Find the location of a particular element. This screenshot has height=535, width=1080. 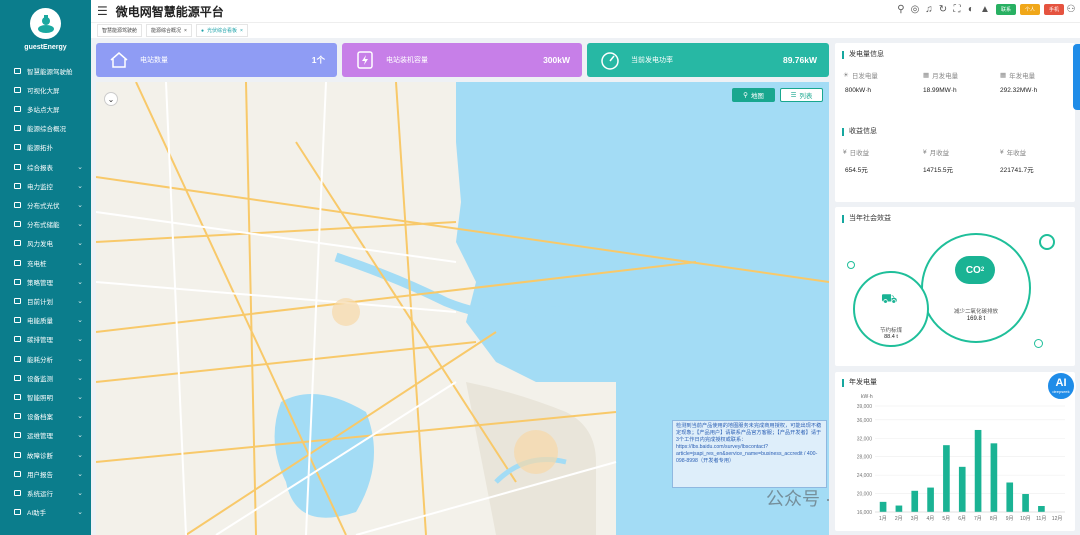

fullscreen-icon: ⛶ is located at coordinates (957, 9).